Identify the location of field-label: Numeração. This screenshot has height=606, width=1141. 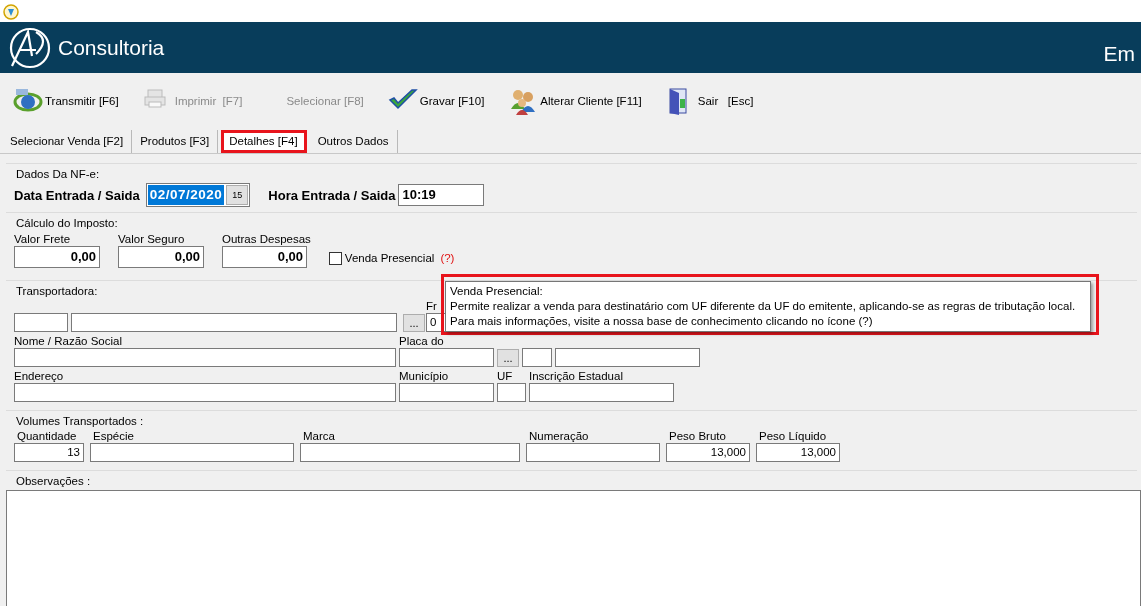
(559, 436).